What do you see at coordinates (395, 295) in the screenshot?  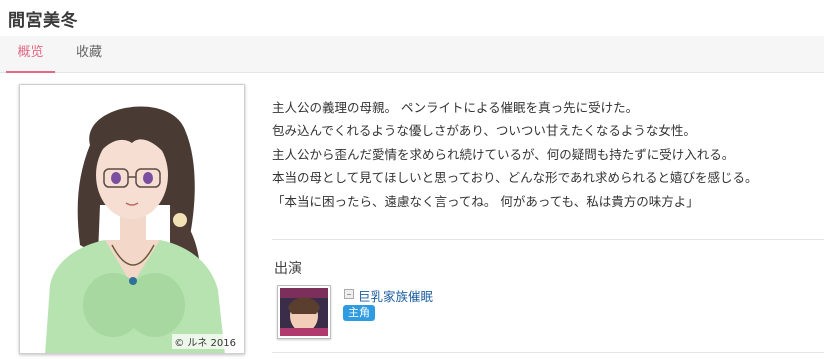 I see `work-title-link: 巨乳家族催眠` at bounding box center [395, 295].